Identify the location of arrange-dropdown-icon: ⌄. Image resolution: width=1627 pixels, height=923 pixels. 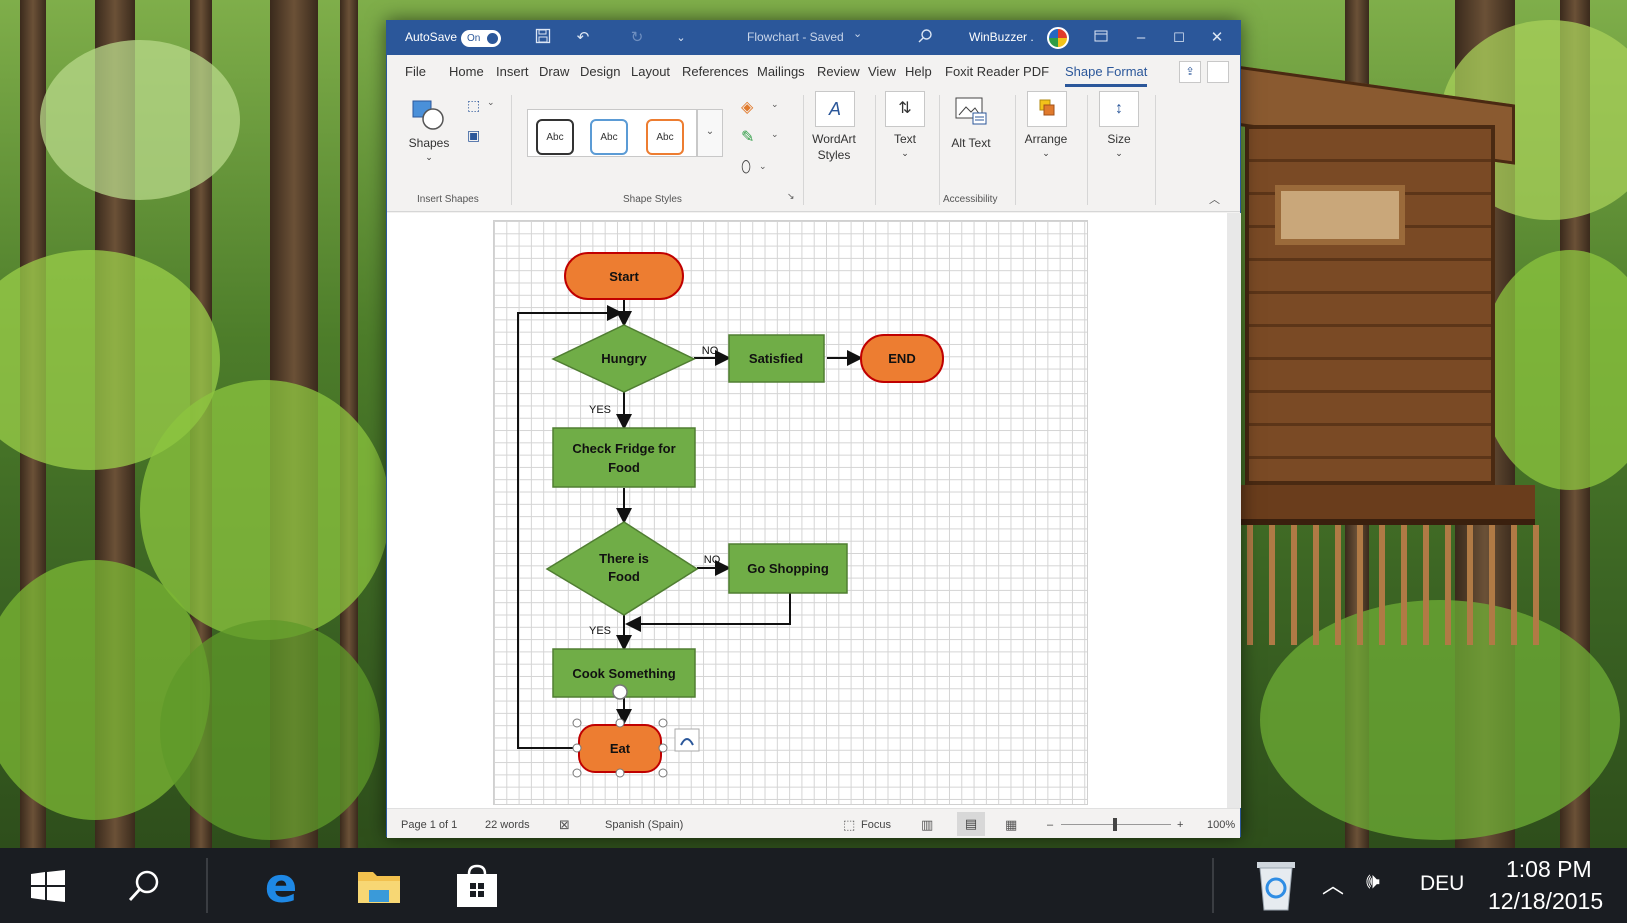
(1046, 153).